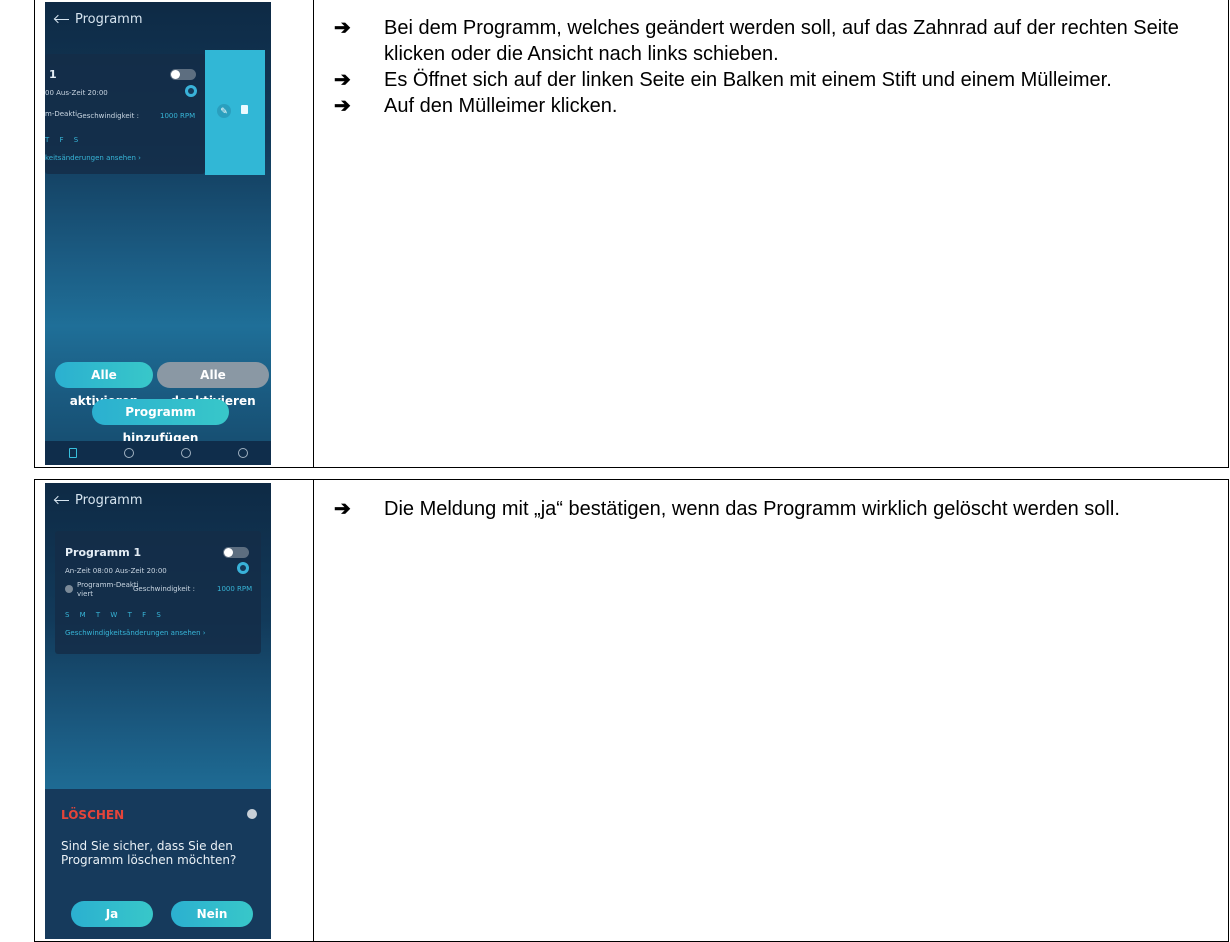 This screenshot has height=942, width=1230. What do you see at coordinates (72, 453) in the screenshot?
I see `device-tab-icon` at bounding box center [72, 453].